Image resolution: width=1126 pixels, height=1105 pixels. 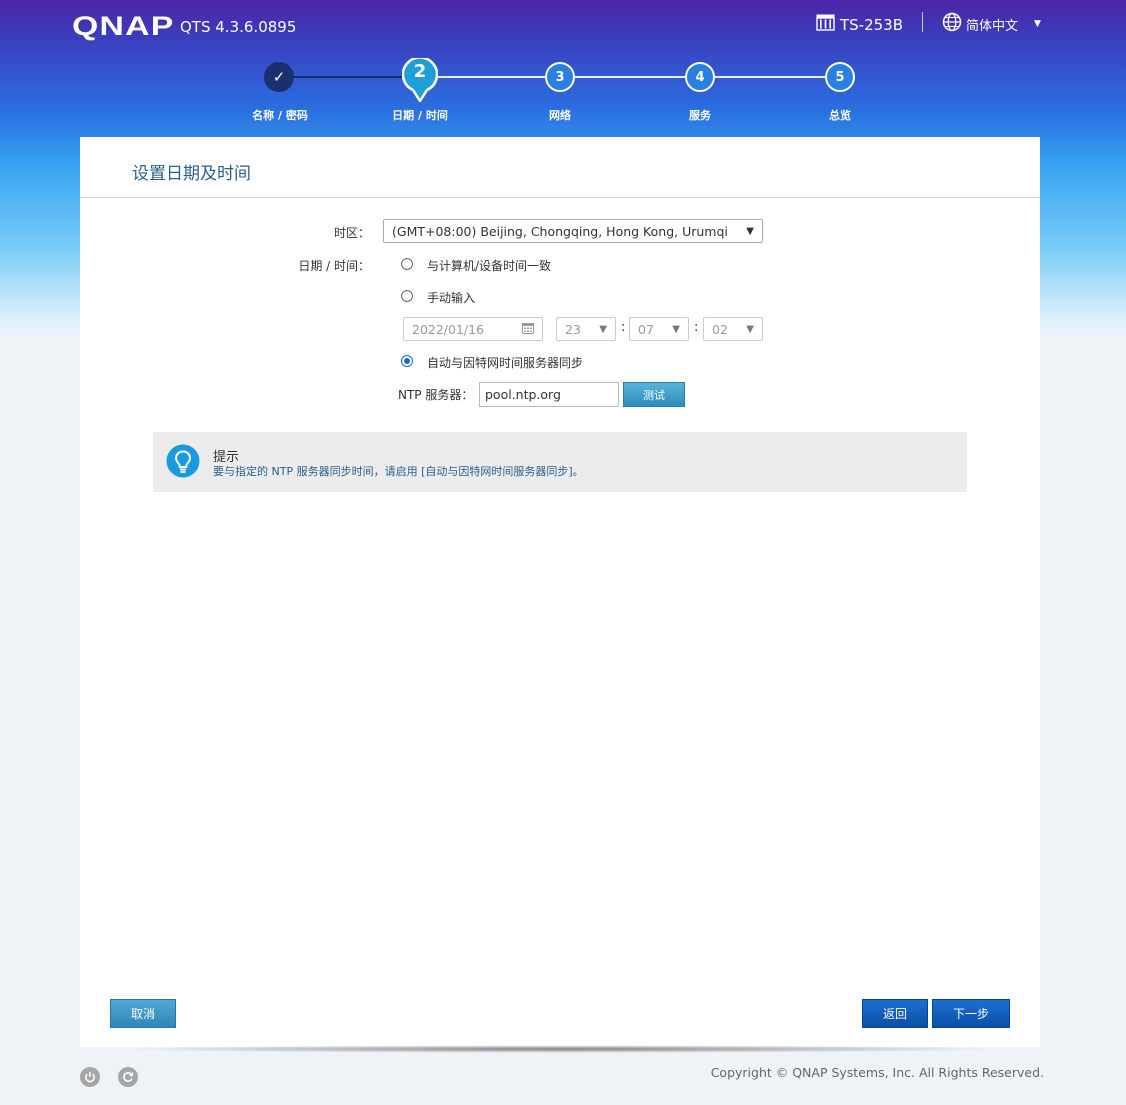 I want to click on step-3-circle: 3, so click(x=560, y=77).